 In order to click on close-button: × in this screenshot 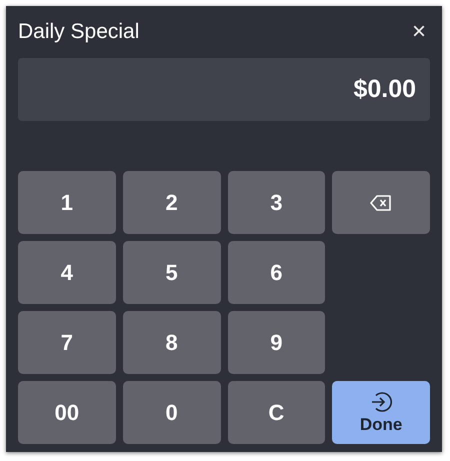, I will do `click(419, 32)`.